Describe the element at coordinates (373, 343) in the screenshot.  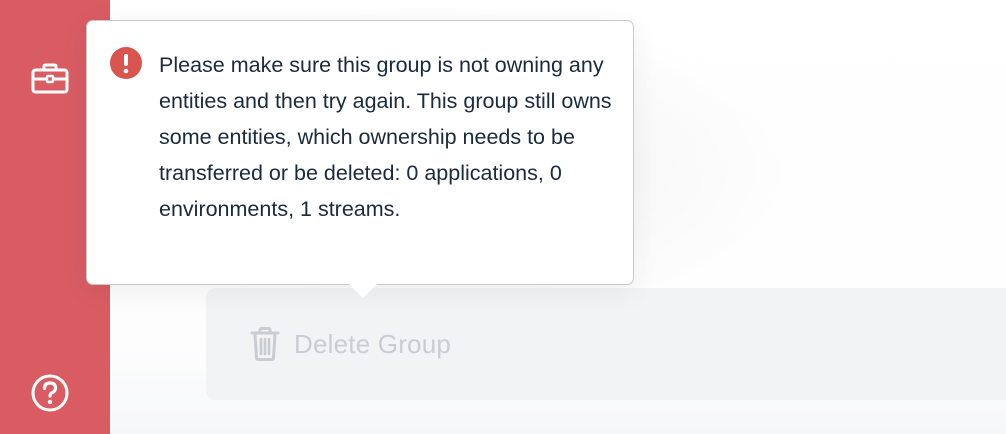
I see `delete-group-label: Delete Group` at that location.